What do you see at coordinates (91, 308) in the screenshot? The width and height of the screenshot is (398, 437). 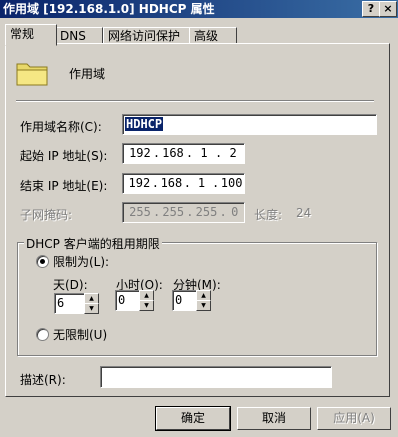 I see `days-down-arrow-icon: ▼` at bounding box center [91, 308].